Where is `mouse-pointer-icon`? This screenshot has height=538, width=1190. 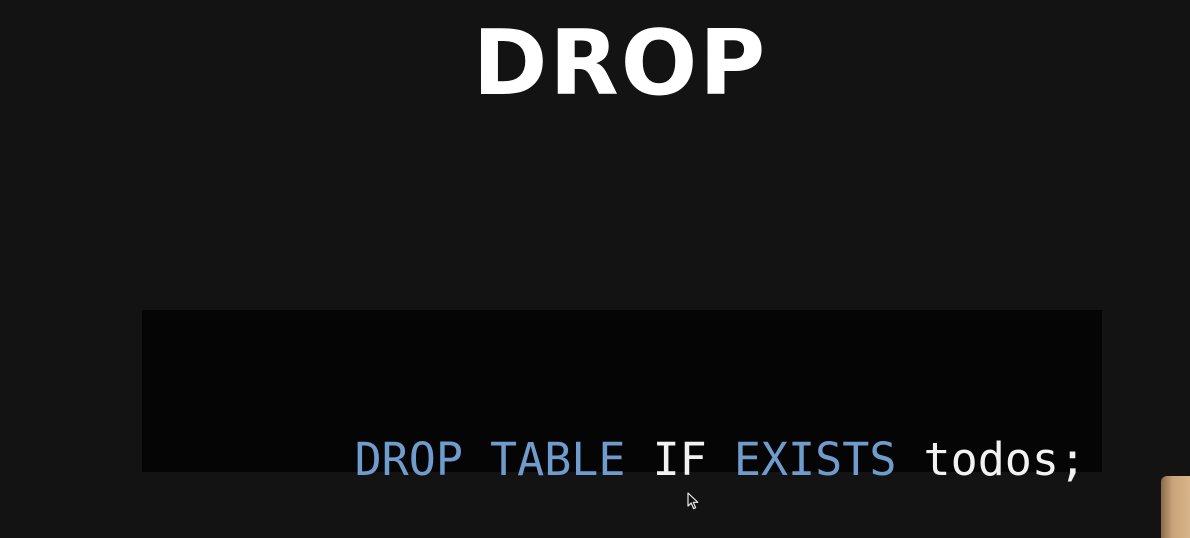
mouse-pointer-icon is located at coordinates (693, 501).